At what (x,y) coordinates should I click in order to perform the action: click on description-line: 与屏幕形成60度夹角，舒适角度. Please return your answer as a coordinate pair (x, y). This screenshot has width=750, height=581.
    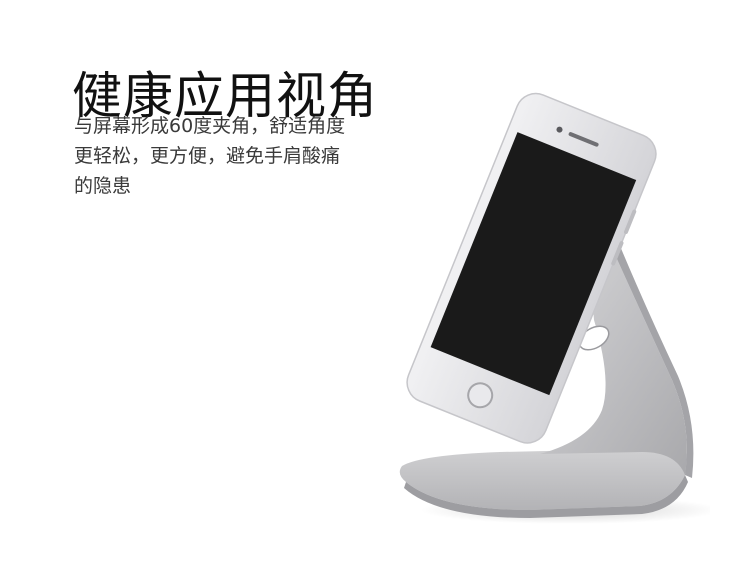
    Looking at the image, I should click on (210, 126).